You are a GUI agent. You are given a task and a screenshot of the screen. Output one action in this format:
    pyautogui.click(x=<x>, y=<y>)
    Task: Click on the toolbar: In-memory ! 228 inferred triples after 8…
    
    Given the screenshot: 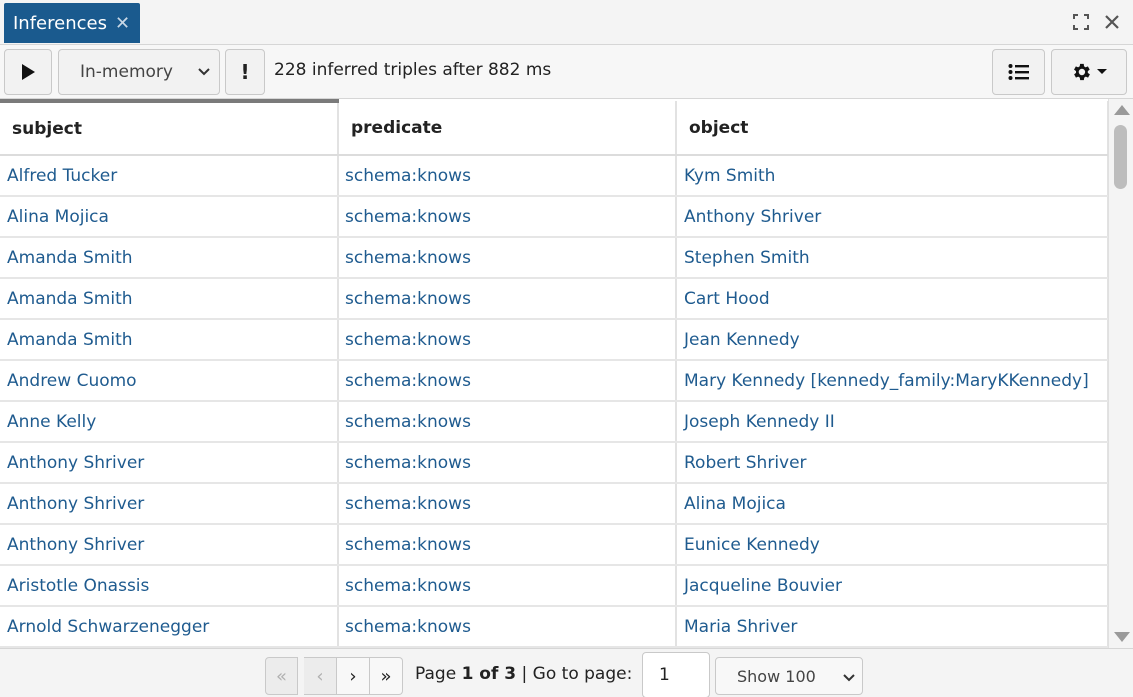 What is the action you would take?
    pyautogui.click(x=566, y=72)
    